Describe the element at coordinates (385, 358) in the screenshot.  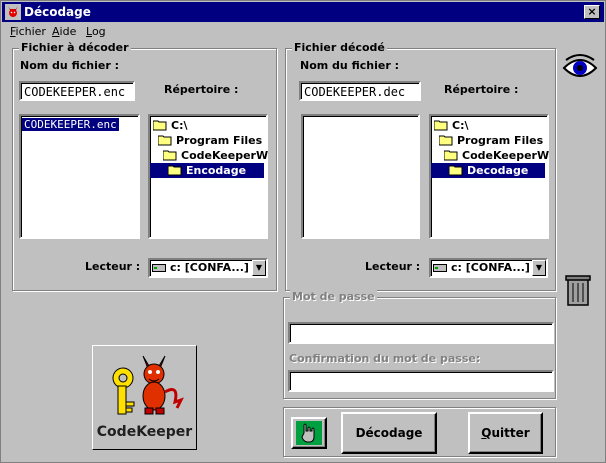
I see `confirm-password-label: Confirmation du mot de passe:` at that location.